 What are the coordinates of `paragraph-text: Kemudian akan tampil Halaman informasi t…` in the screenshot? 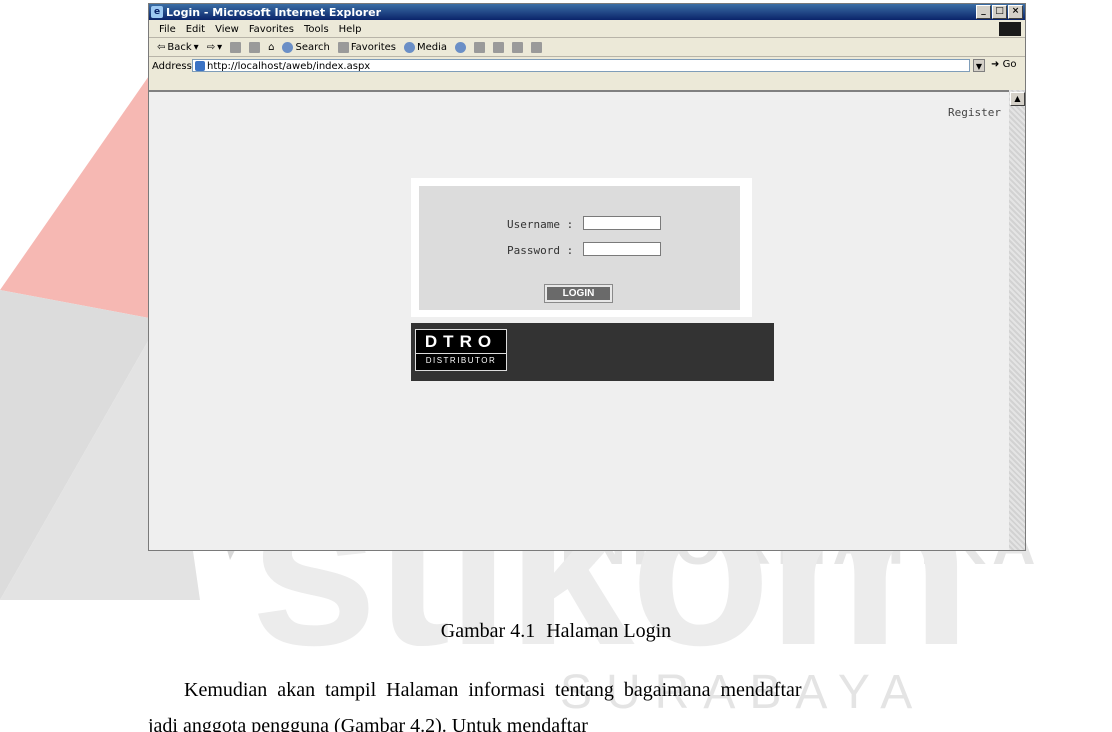 It's located at (493, 690).